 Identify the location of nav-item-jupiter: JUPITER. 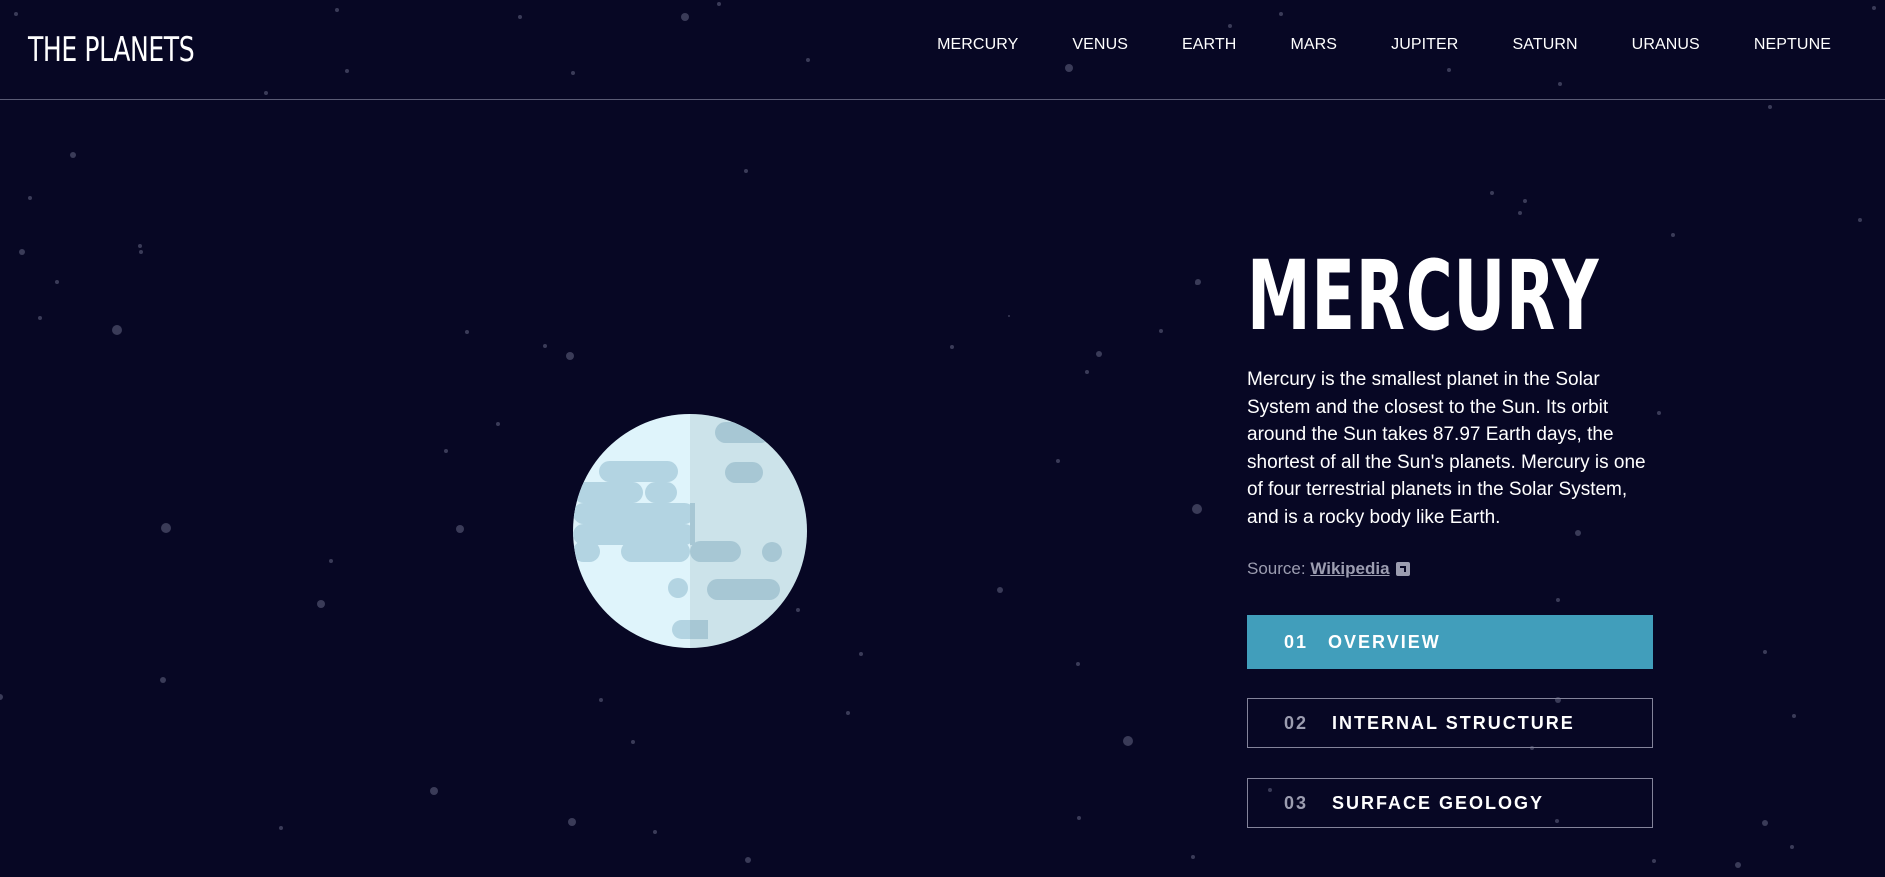
(1424, 45).